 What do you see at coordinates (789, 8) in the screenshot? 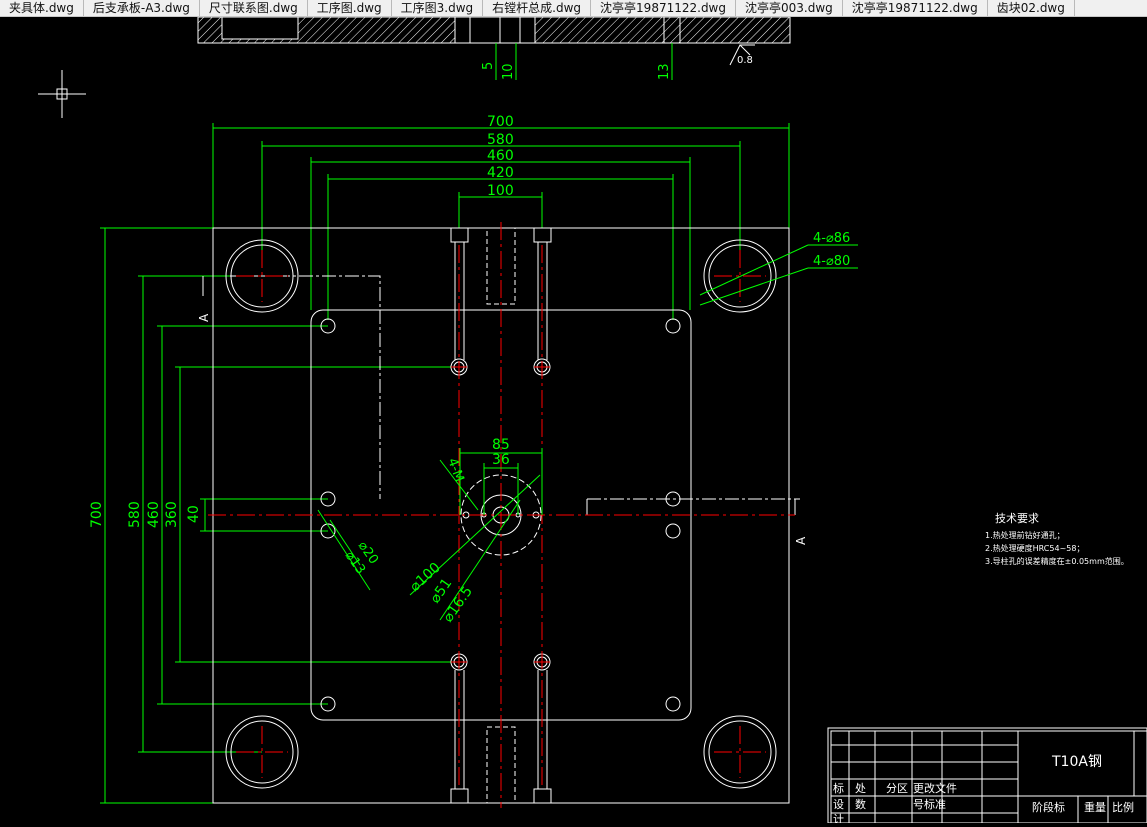
I see `tab-shen-003: 沈亭亭003.dwg` at bounding box center [789, 8].